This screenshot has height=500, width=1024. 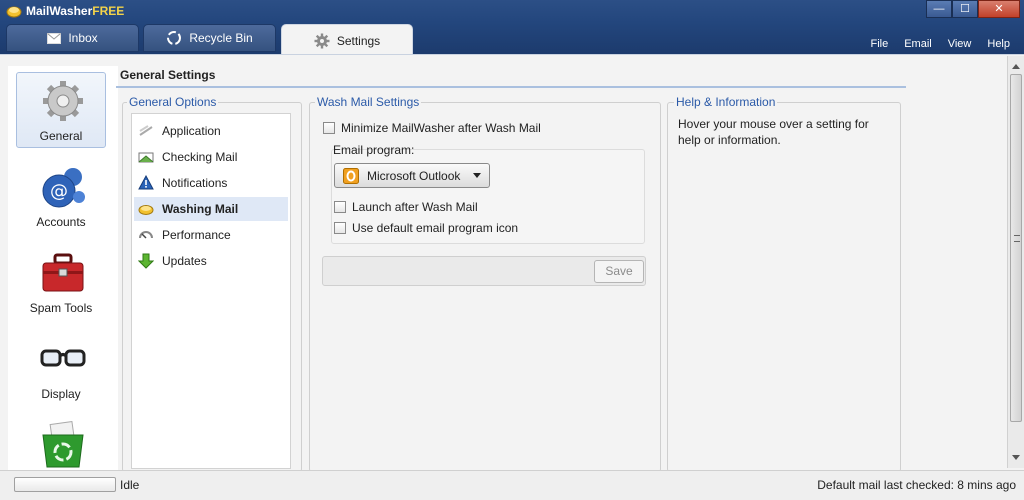 I want to click on title-divider, so click(x=511, y=87).